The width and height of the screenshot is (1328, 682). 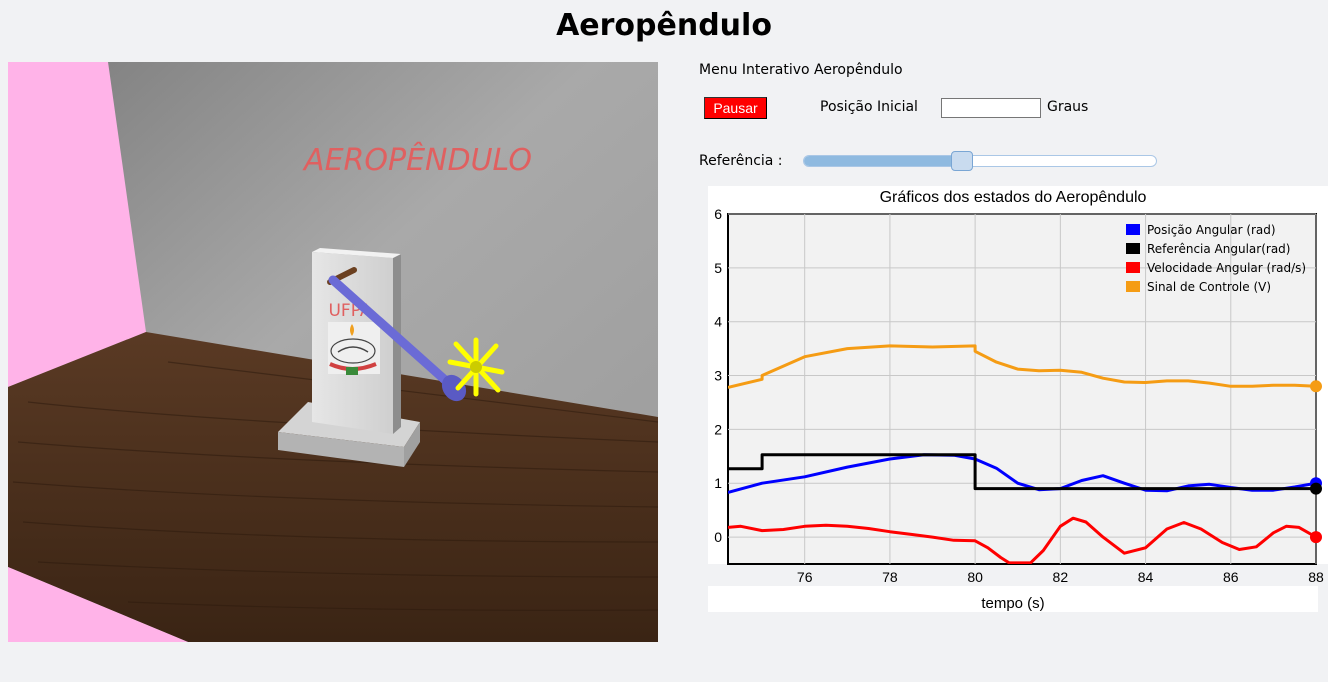 What do you see at coordinates (718, 376) in the screenshot?
I see `y-tick-label: 3` at bounding box center [718, 376].